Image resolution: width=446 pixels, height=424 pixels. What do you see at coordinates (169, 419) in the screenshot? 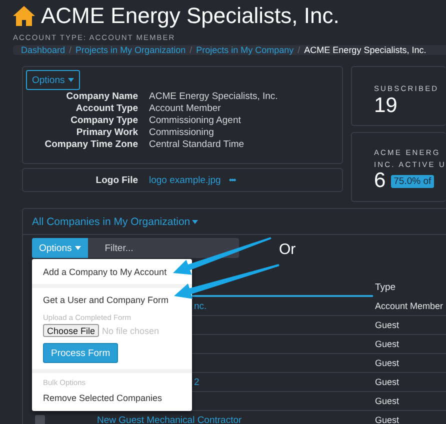
I see `company-link: New Guest Mechanical Contractor` at bounding box center [169, 419].